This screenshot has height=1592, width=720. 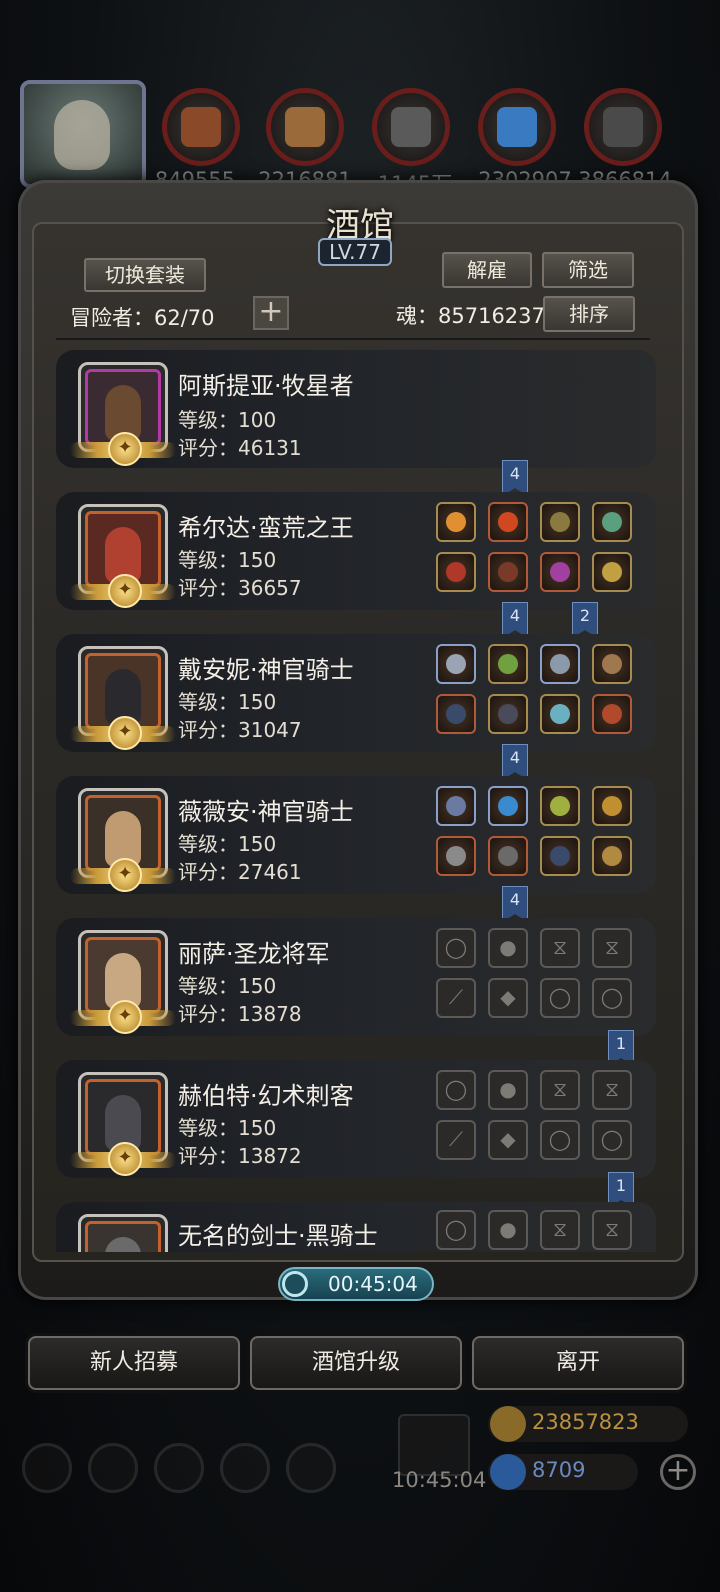 What do you see at coordinates (585, 620) in the screenshot?
I see `set-count-flag: 2` at bounding box center [585, 620].